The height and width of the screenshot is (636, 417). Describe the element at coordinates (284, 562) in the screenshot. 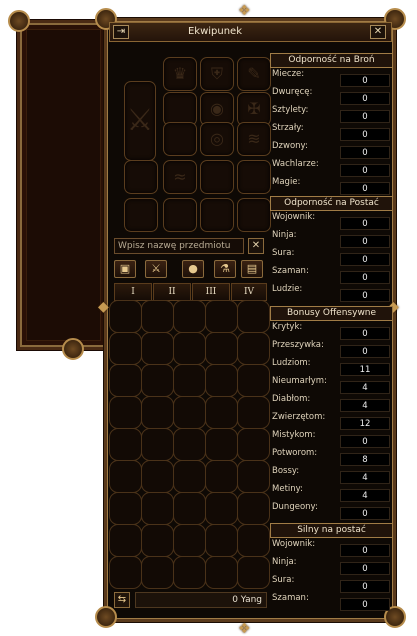

I see `stat-label: Ninja:` at that location.